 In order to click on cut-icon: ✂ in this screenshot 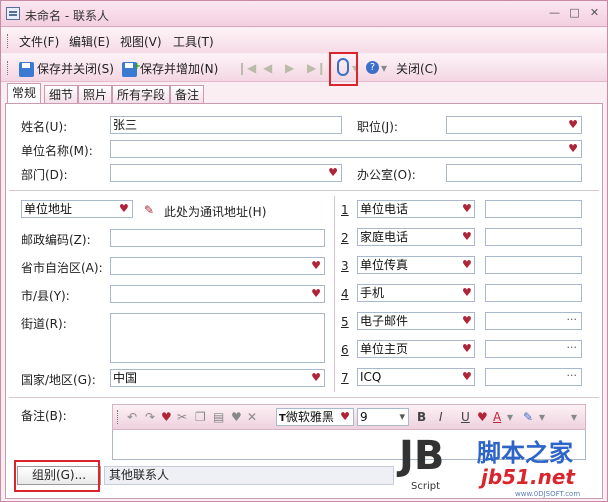, I will do `click(182, 417)`.